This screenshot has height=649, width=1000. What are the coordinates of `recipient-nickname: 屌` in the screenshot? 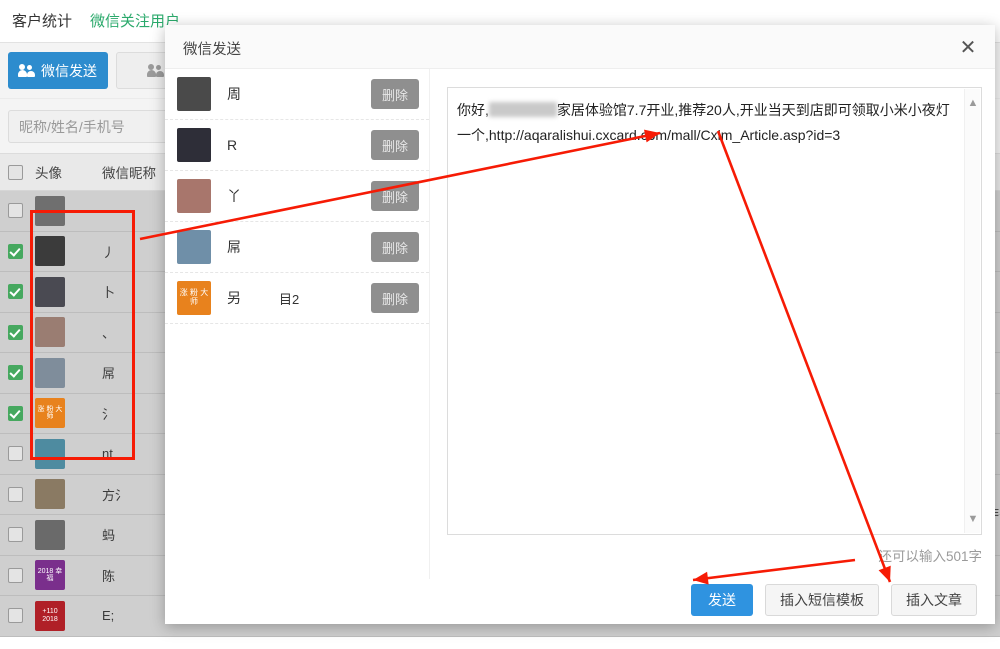 It's located at (234, 247).